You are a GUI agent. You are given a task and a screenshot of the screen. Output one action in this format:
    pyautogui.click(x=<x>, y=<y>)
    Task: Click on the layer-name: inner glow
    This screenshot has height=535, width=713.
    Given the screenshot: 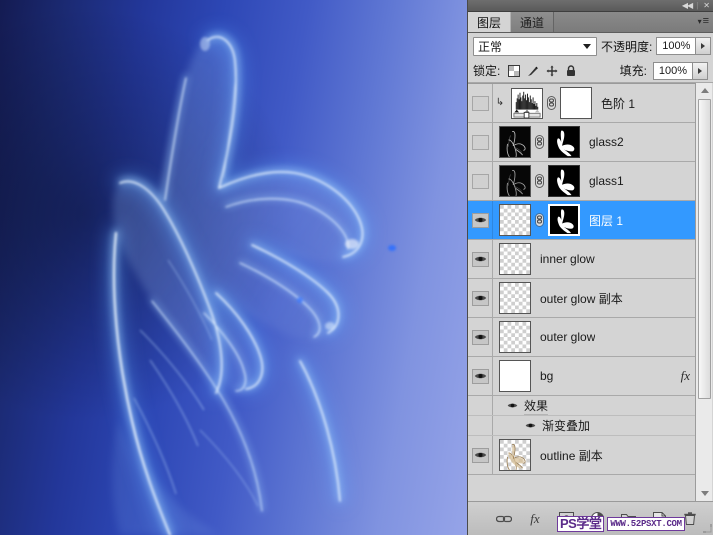 What is the action you would take?
    pyautogui.click(x=567, y=259)
    